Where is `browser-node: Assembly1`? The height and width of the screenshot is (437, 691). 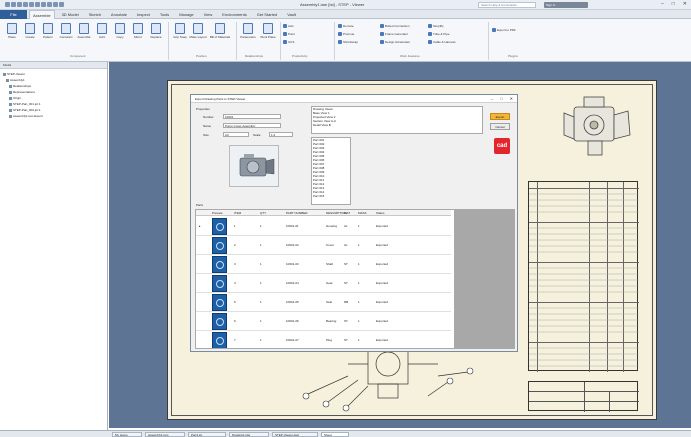 browser-node: Assembly1 is located at coordinates (15, 80).